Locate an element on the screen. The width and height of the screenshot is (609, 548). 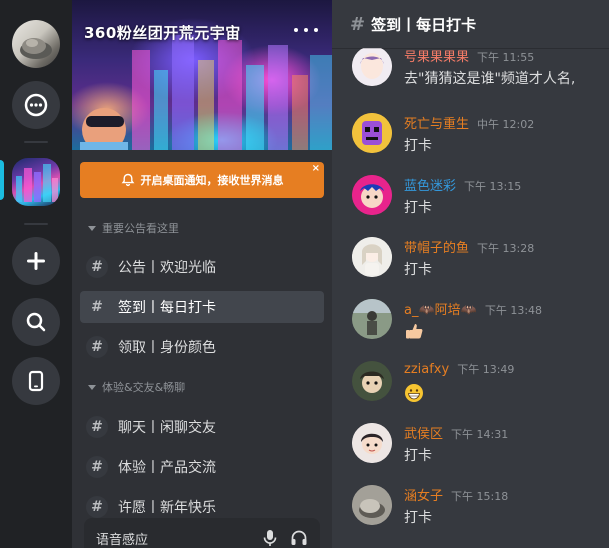
active-server-indicator is located at coordinates (2, 180).